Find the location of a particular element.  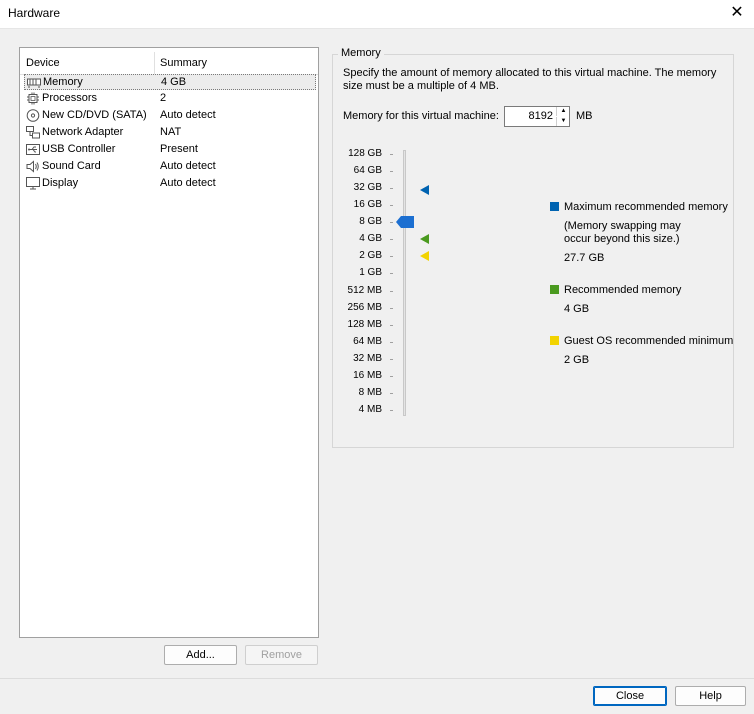

cd-dvd-icon is located at coordinates (33, 115).